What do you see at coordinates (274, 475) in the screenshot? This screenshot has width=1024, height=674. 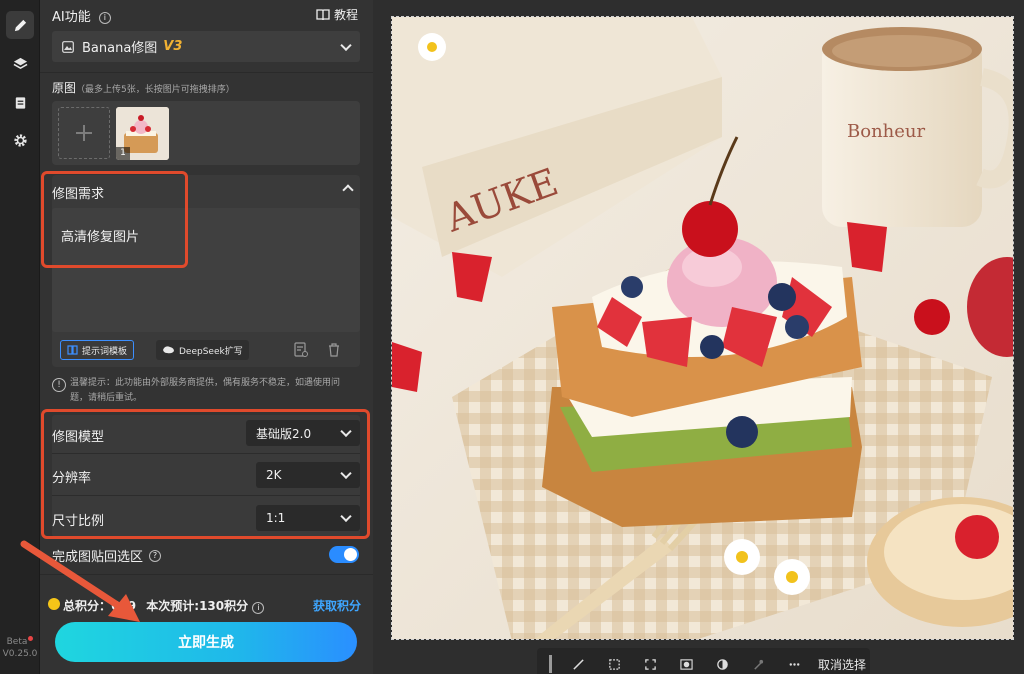 I see `resolution-value: 2K` at bounding box center [274, 475].